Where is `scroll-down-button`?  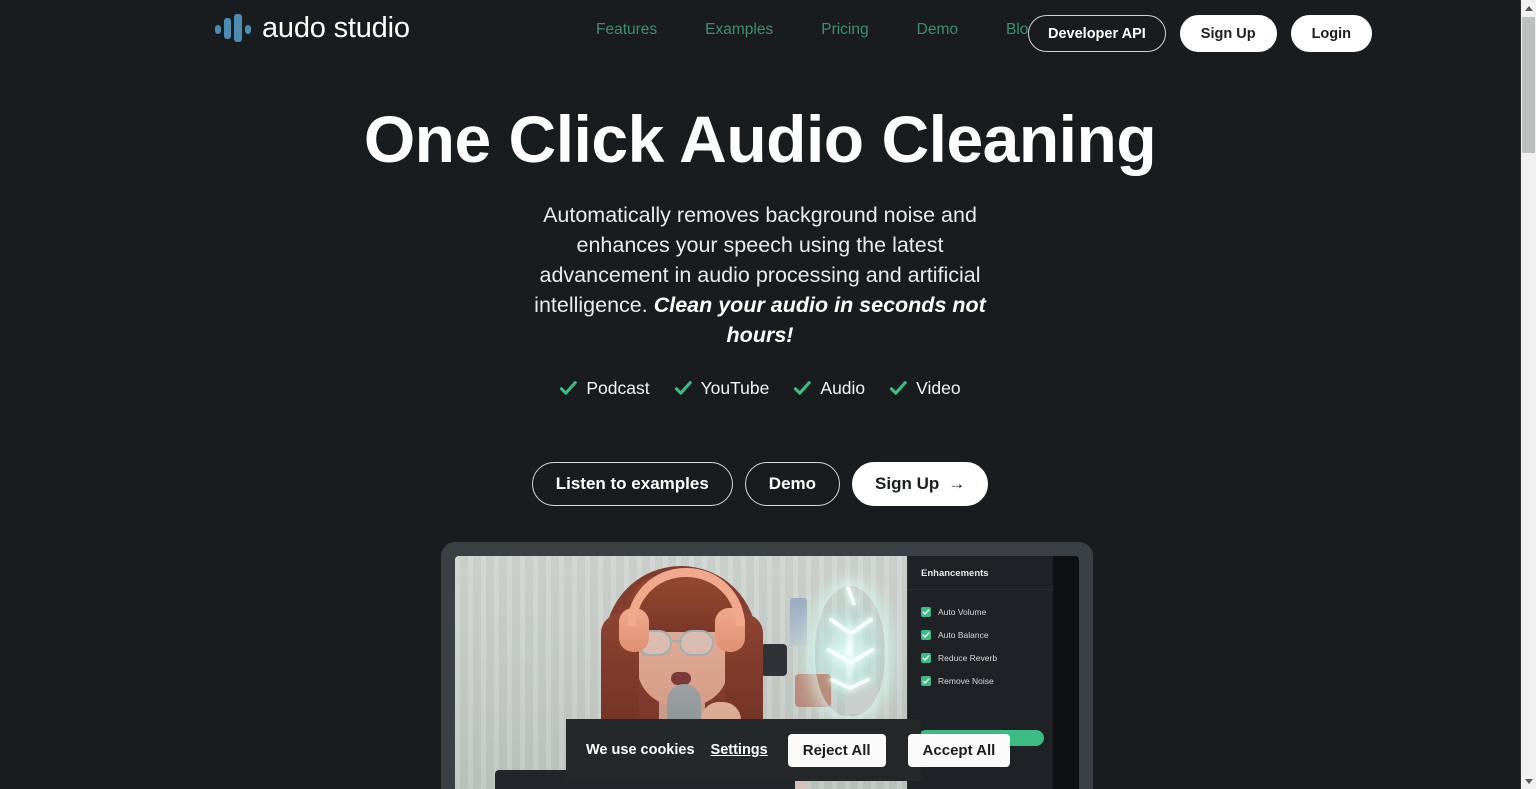
scroll-down-button is located at coordinates (1528, 781).